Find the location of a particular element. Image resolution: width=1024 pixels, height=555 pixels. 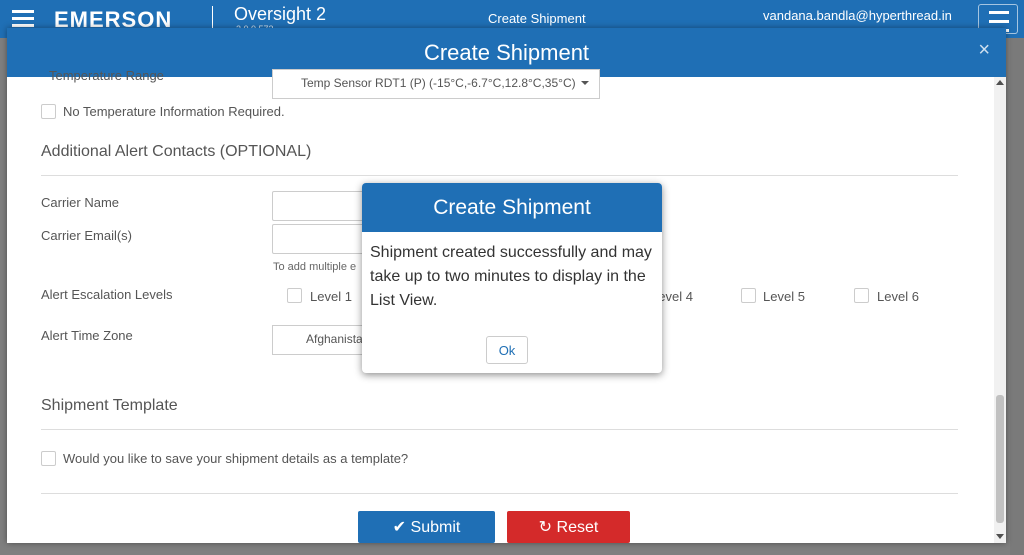

alert-contacts-section-title: Additional Alert Contacts (OPTIONAL) is located at coordinates (176, 151).